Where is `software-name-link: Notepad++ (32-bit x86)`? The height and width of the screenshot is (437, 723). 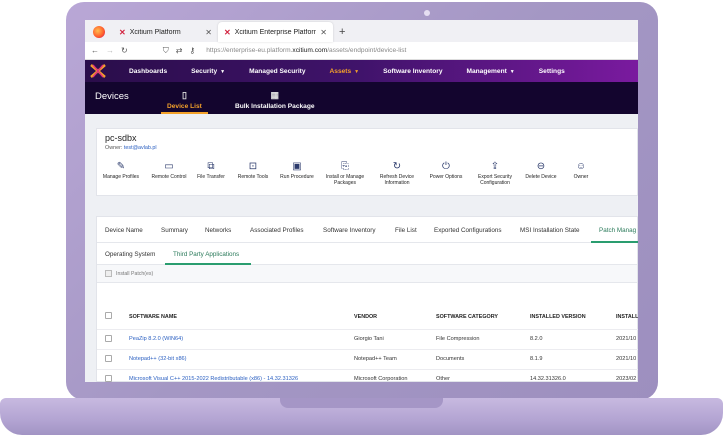
software-name-link: Notepad++ (32-bit x86) is located at coordinates (241, 359).